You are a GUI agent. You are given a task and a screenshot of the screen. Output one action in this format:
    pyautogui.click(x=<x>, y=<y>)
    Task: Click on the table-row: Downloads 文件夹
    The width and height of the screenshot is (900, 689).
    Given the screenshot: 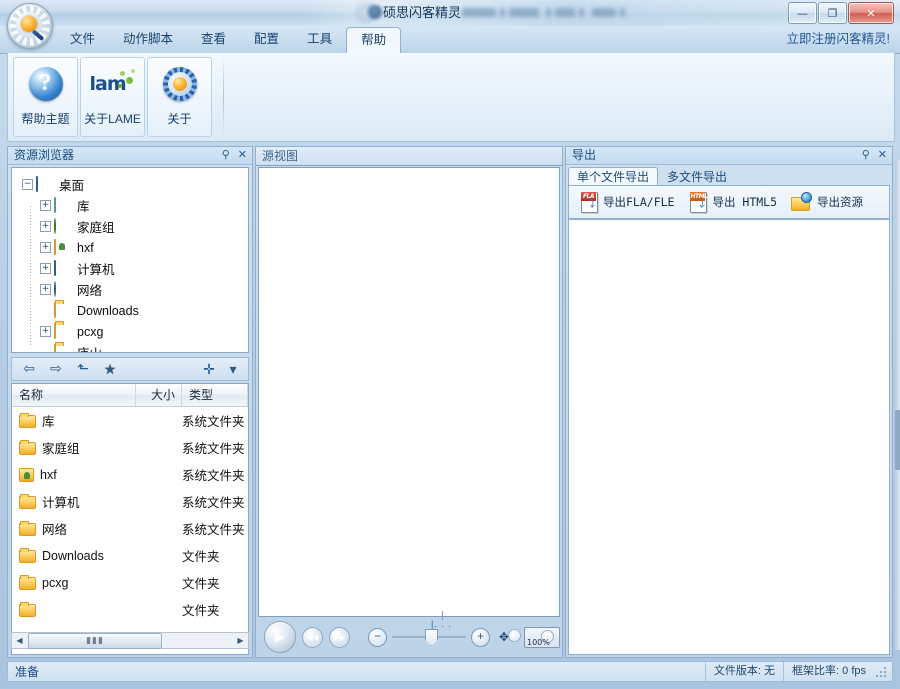 What is the action you would take?
    pyautogui.click(x=130, y=555)
    